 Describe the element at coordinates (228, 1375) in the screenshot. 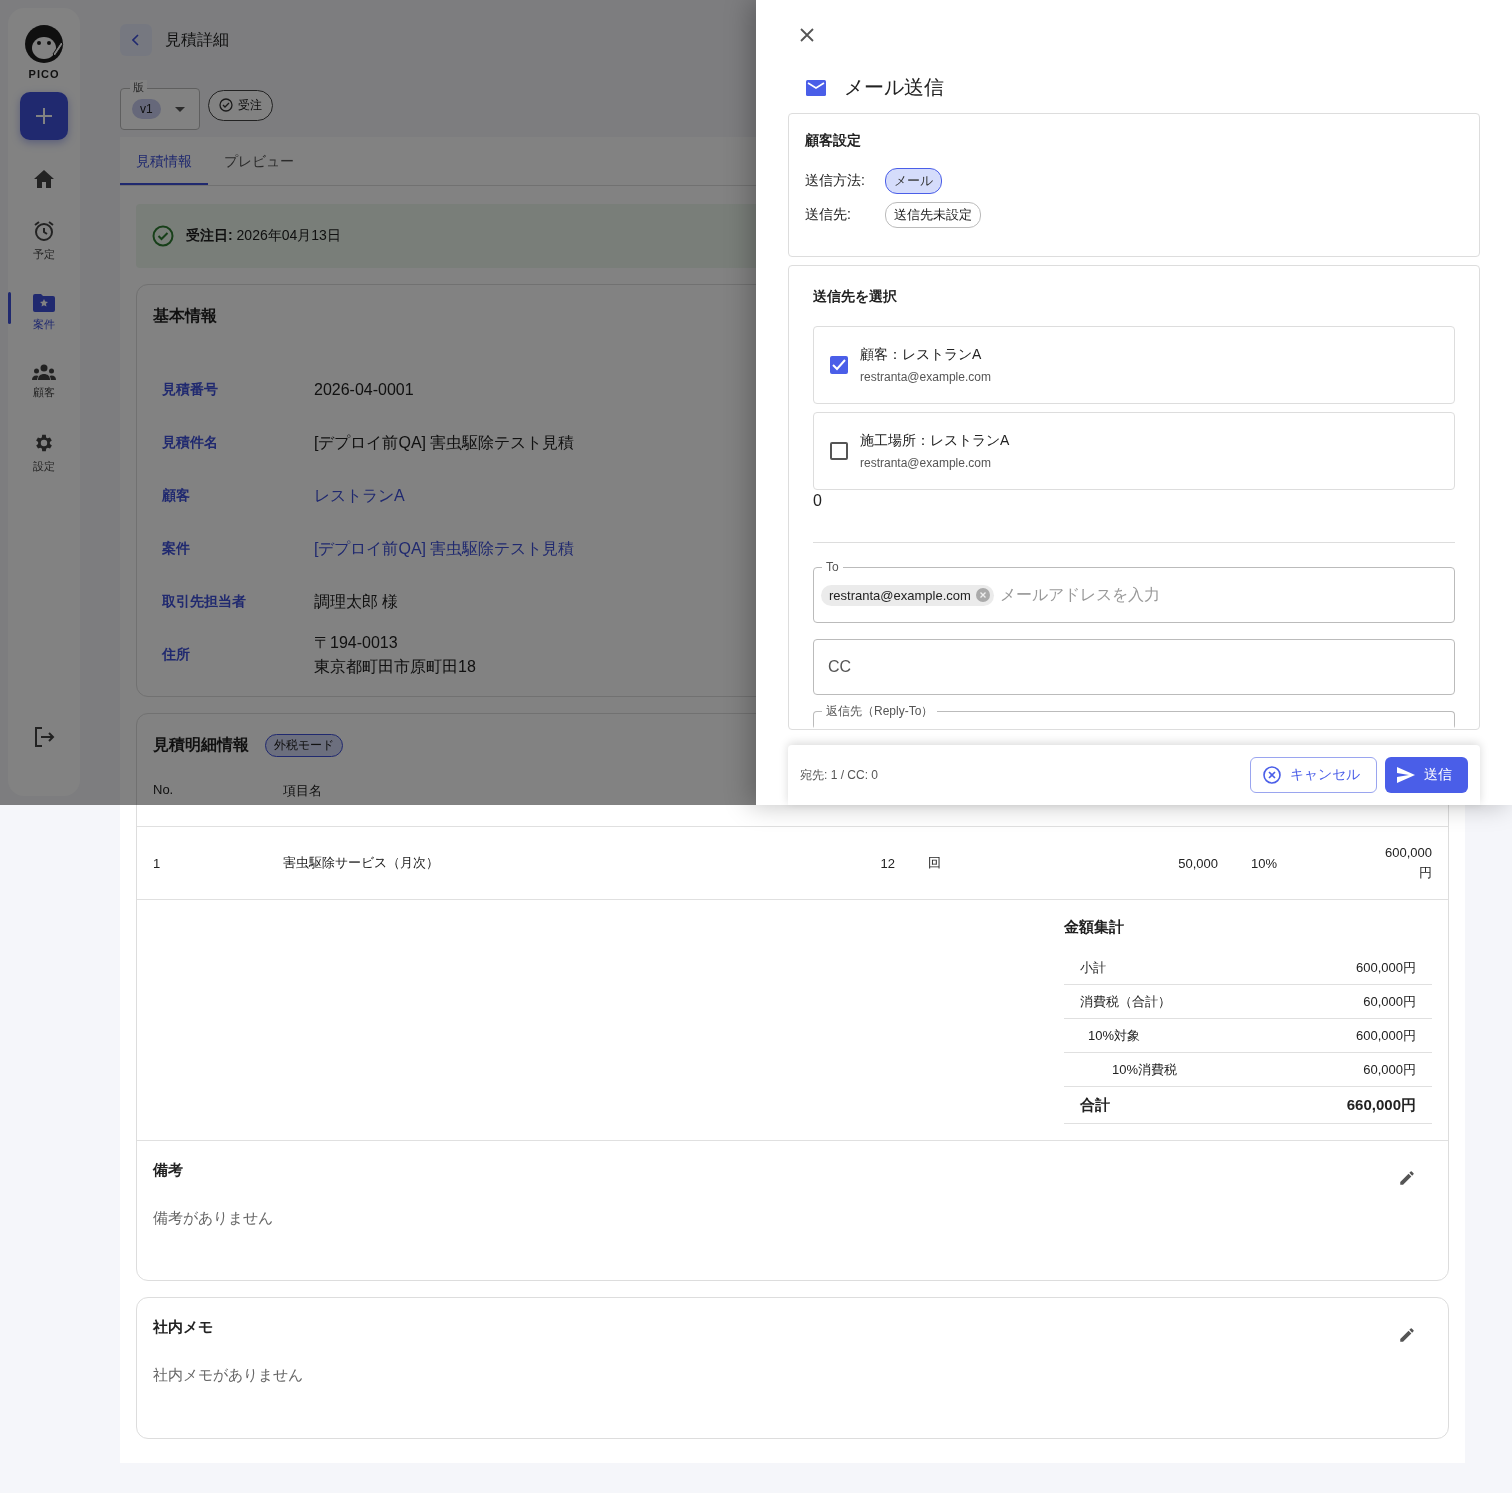

I see `empty-text: 社内メモがありません` at that location.